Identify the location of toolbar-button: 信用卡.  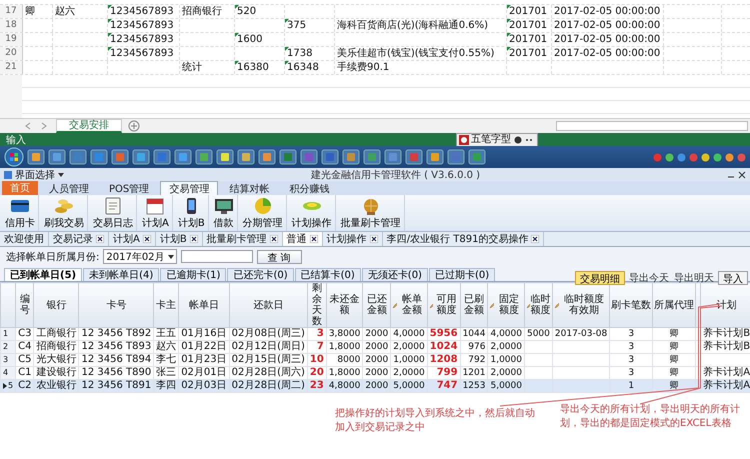
(20, 213).